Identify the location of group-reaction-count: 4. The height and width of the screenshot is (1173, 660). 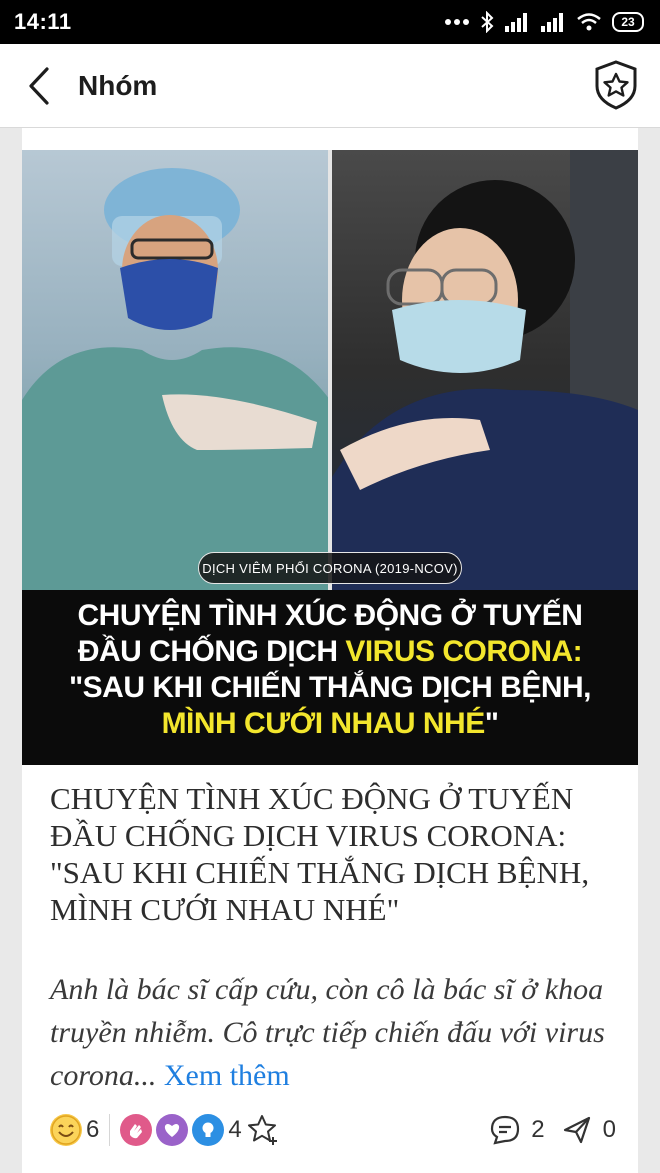
(235, 1129).